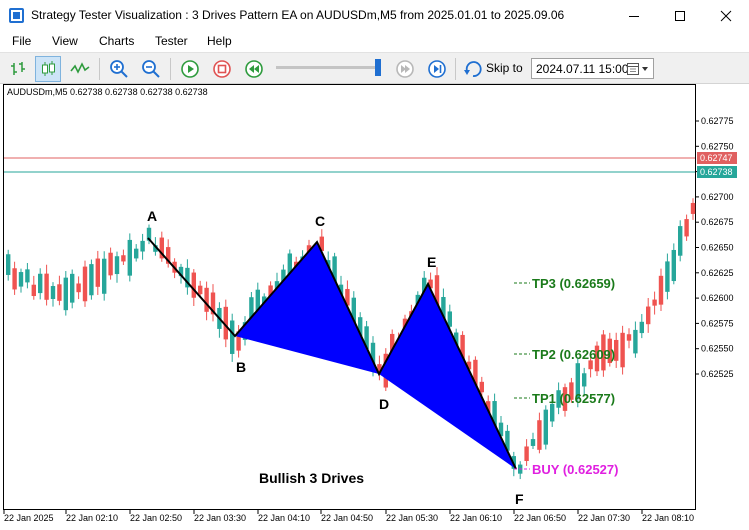  I want to click on price-tick-label: 0.62700, so click(717, 197).